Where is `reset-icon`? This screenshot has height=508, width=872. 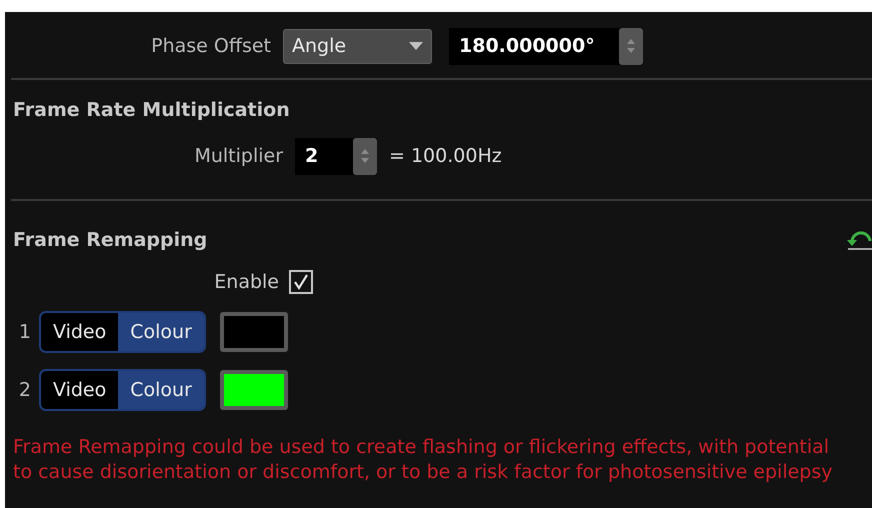 reset-icon is located at coordinates (859, 240).